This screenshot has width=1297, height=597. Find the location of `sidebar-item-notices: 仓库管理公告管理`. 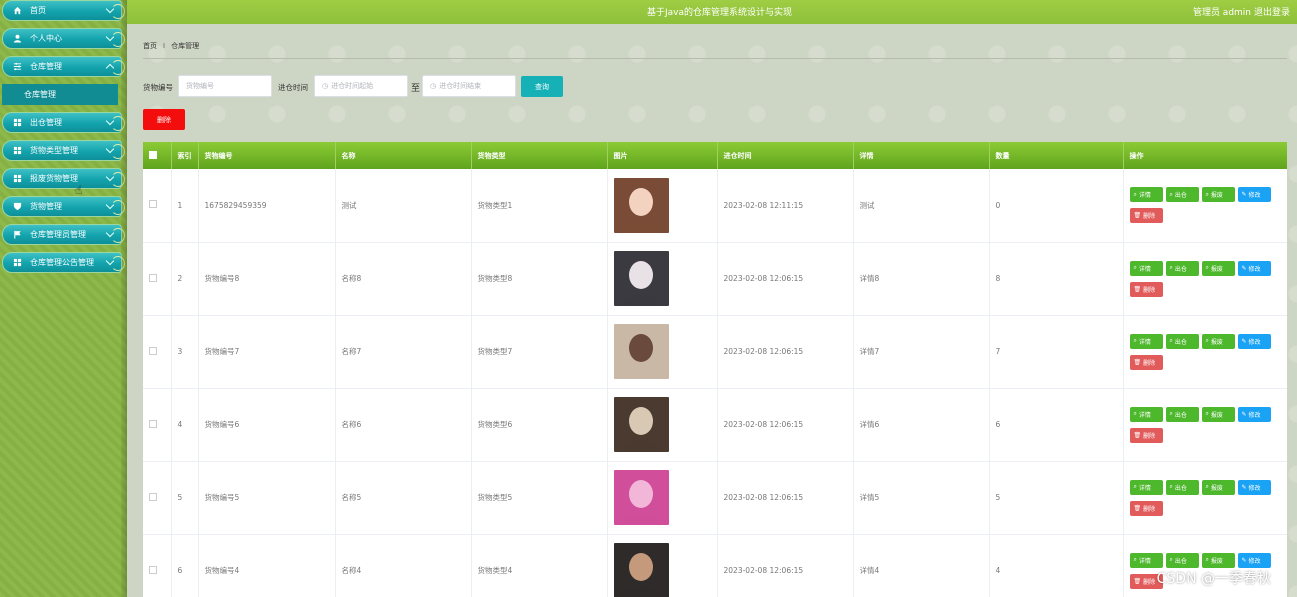

sidebar-item-notices: 仓库管理公告管理 is located at coordinates (63, 262).